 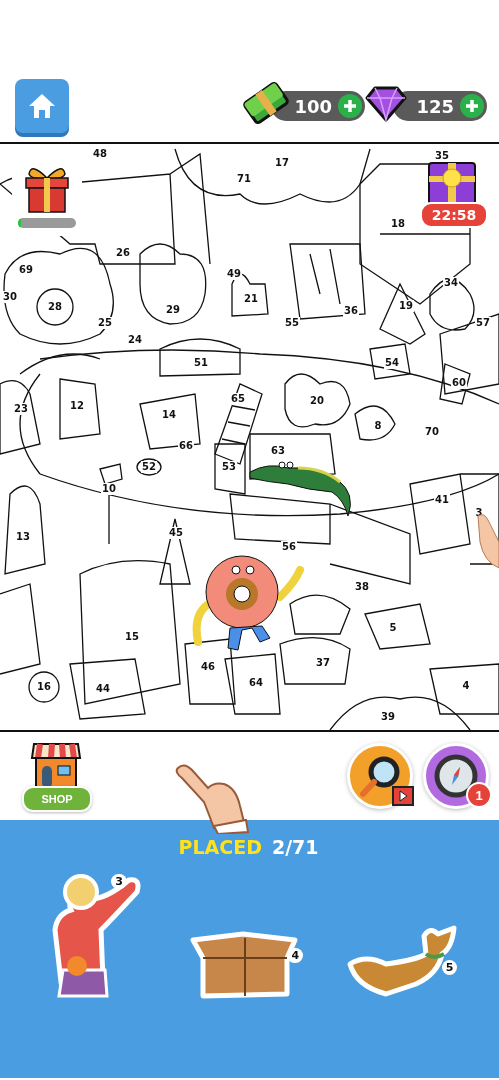 What do you see at coordinates (388, 717) in the screenshot?
I see `region-number: 39` at bounding box center [388, 717].